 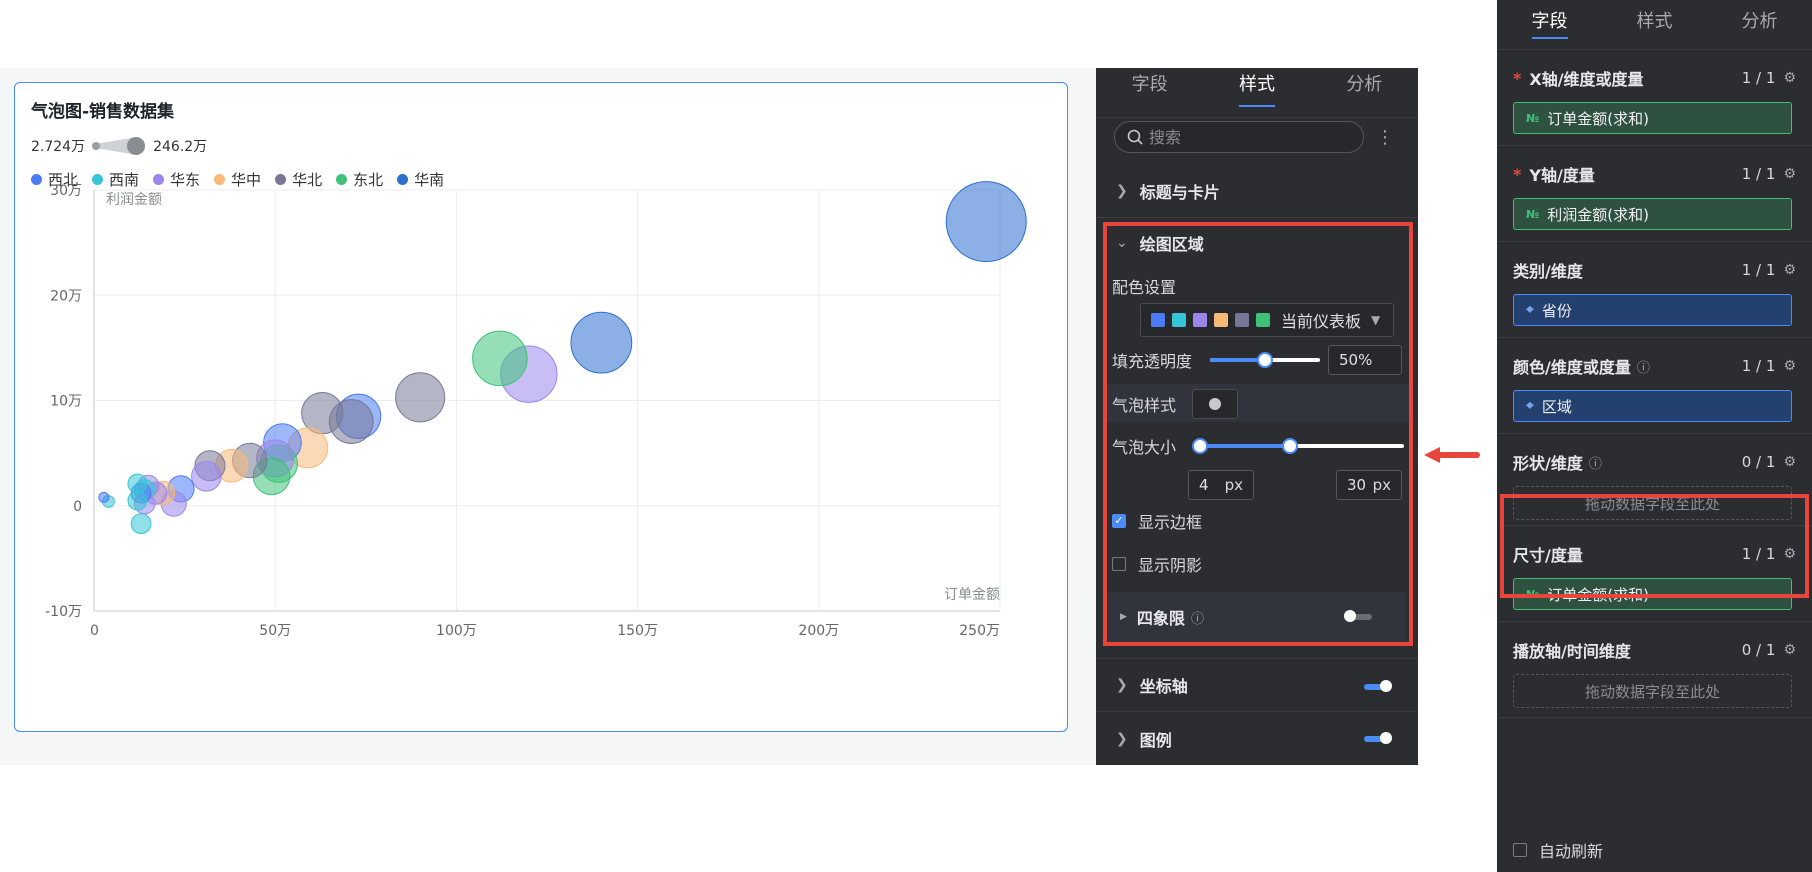 I want to click on field-section: 类别/维度 1 / 1 ⚙ ⌖ 省份, so click(x=1654, y=290).